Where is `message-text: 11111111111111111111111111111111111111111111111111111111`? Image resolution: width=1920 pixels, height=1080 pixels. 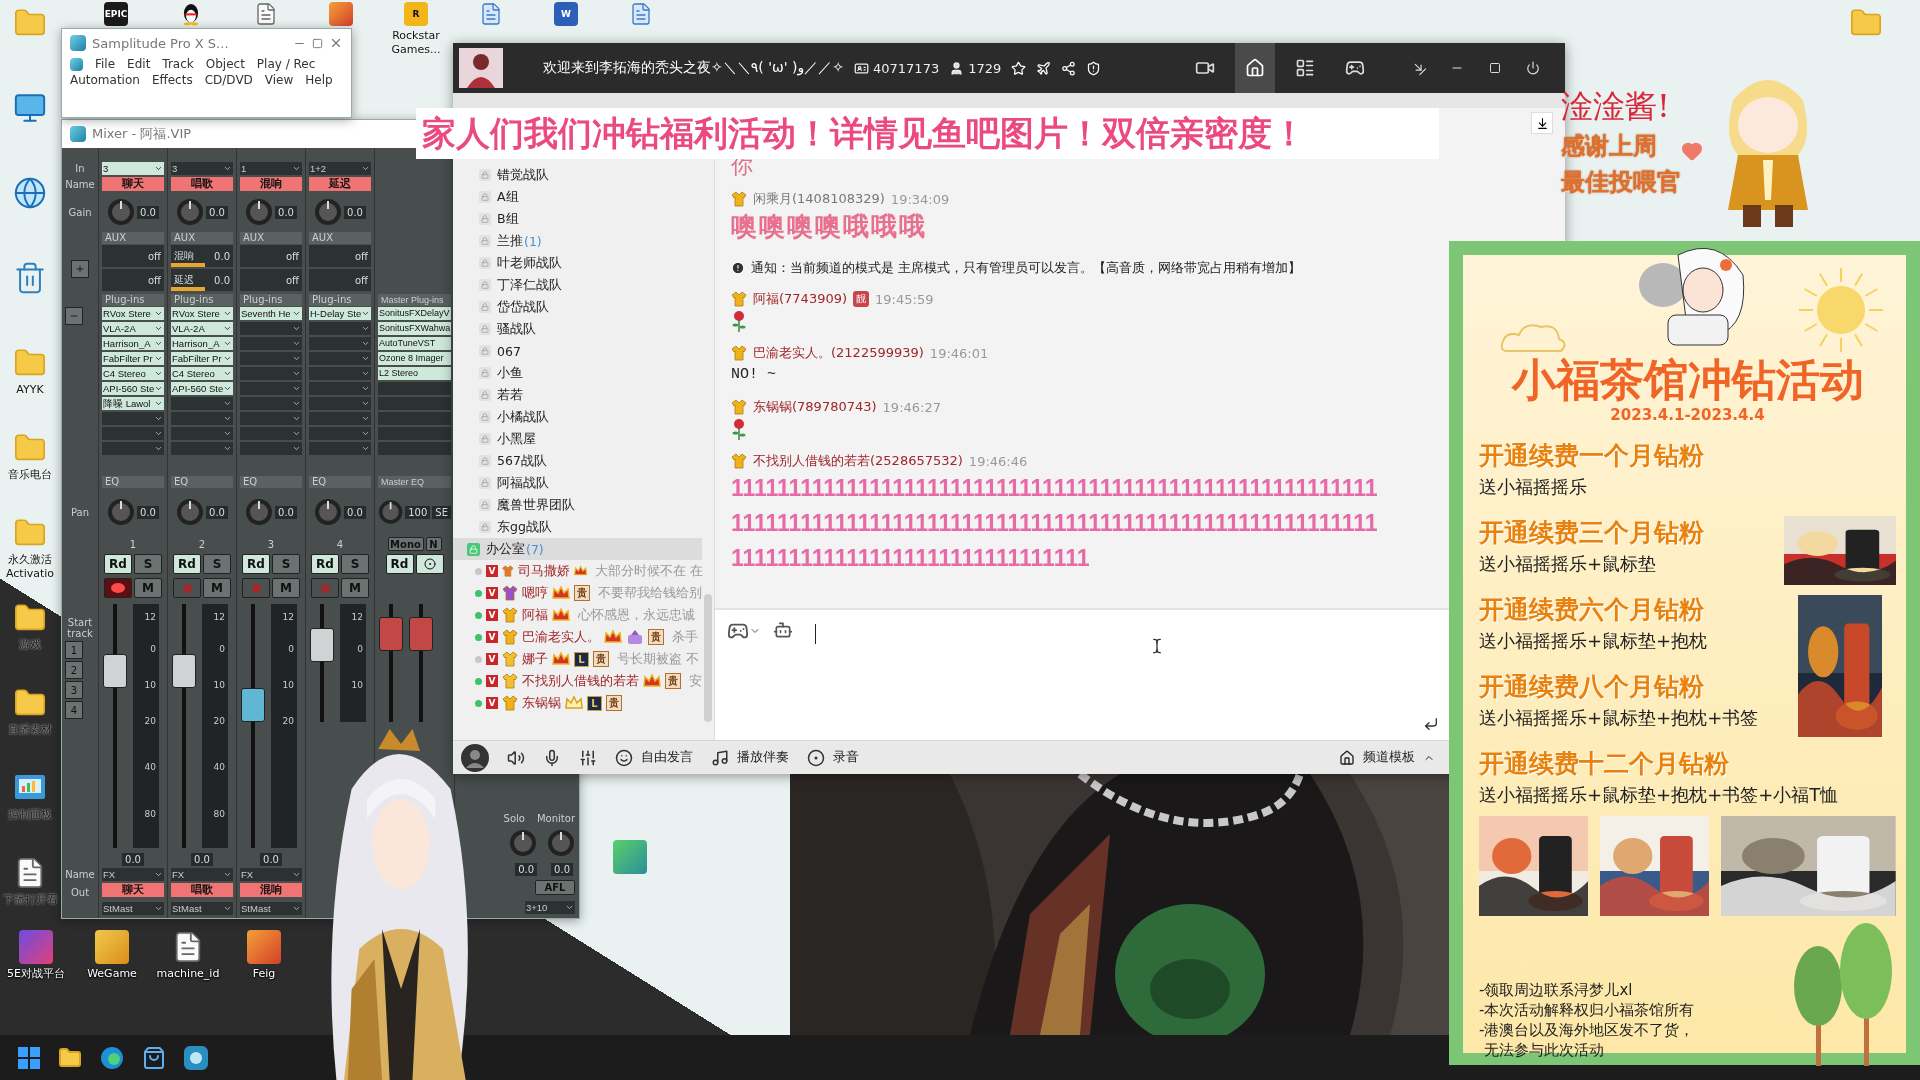
message-text: 11111111111111111111111111111111111111111111111111111111 is located at coordinates (1054, 523).